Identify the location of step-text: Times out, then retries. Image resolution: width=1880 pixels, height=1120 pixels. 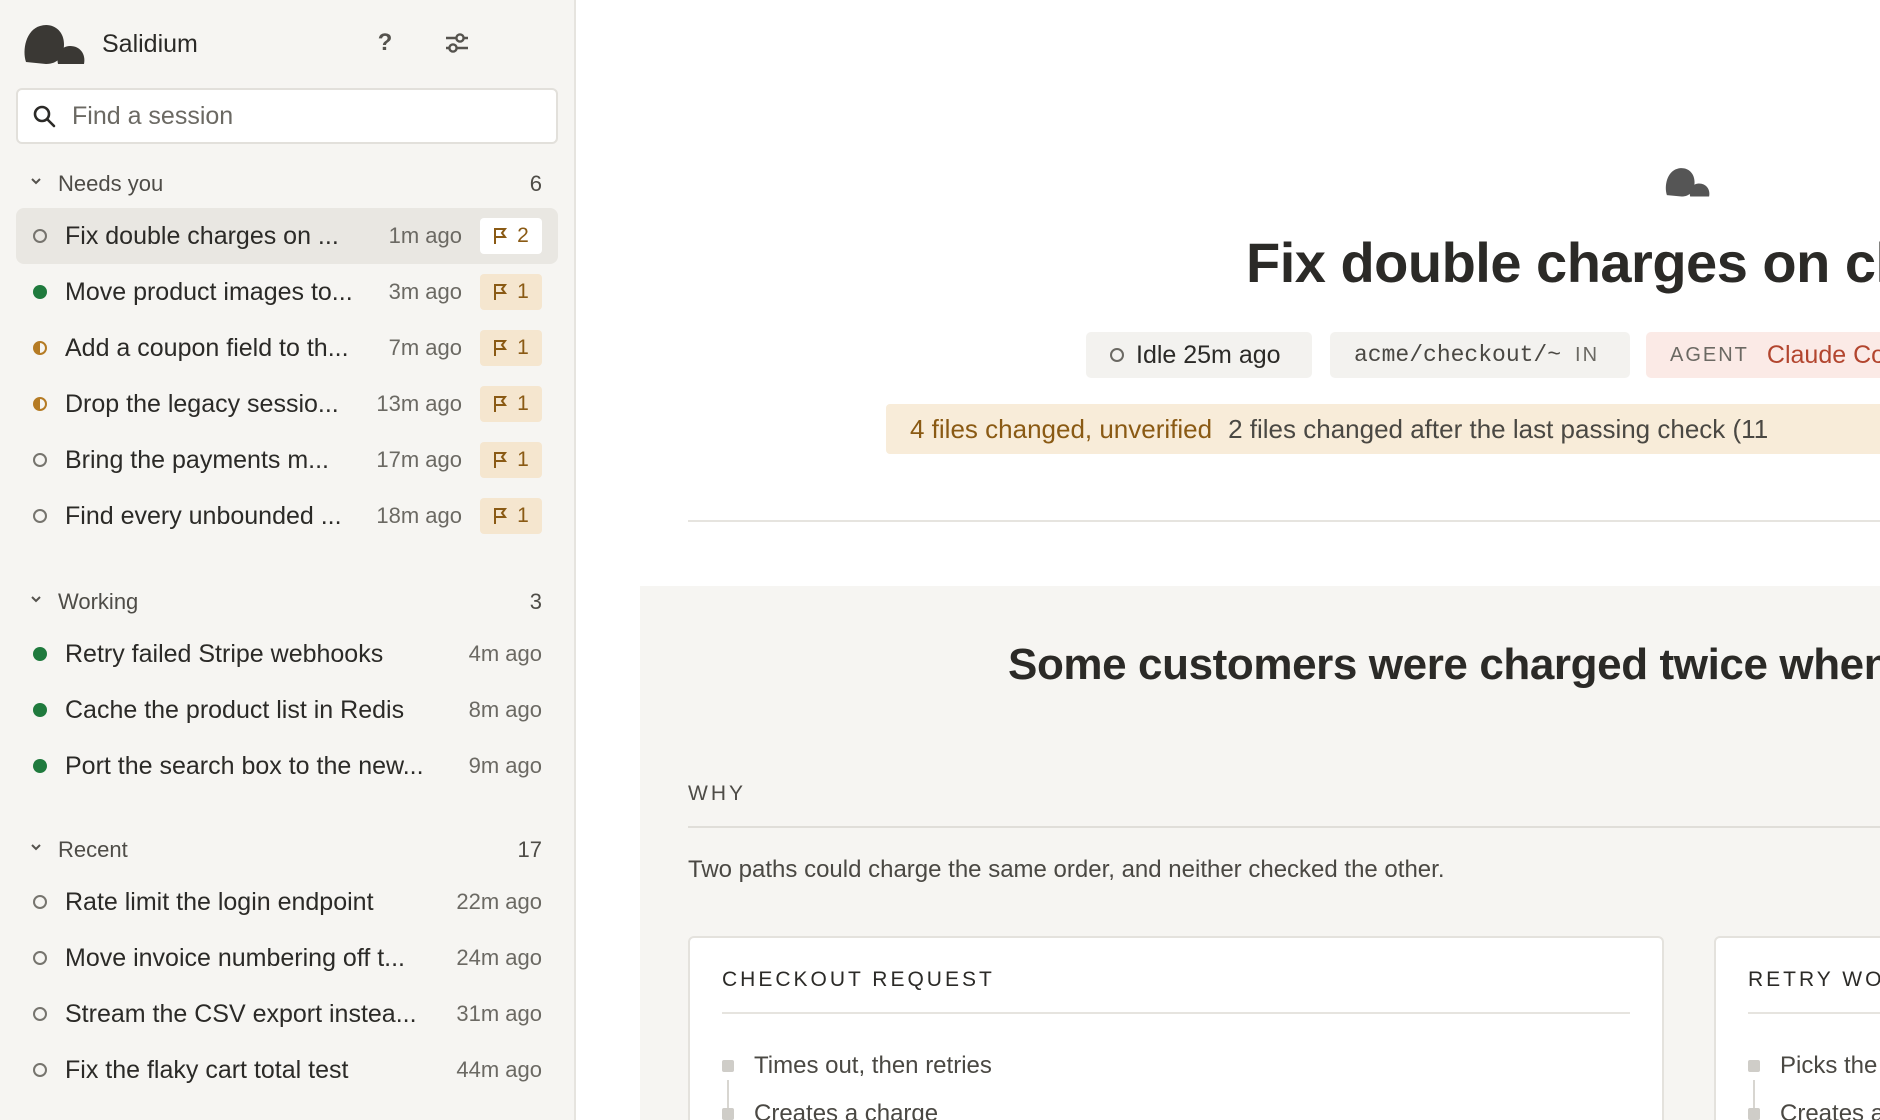
(873, 1065).